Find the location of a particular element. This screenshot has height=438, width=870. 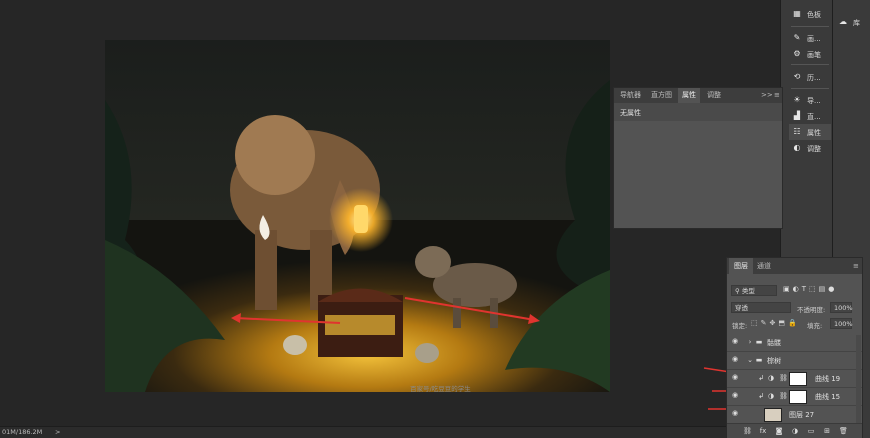

properties-content: 无属性 is located at coordinates (698, 112).